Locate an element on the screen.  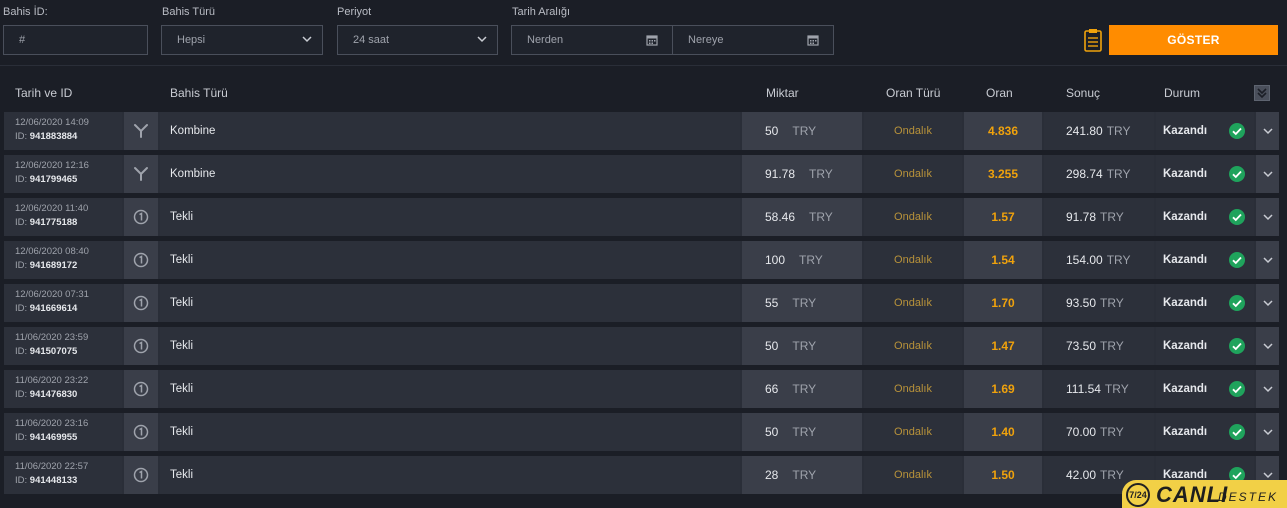
row-odds: 1.57 is located at coordinates (1003, 217).